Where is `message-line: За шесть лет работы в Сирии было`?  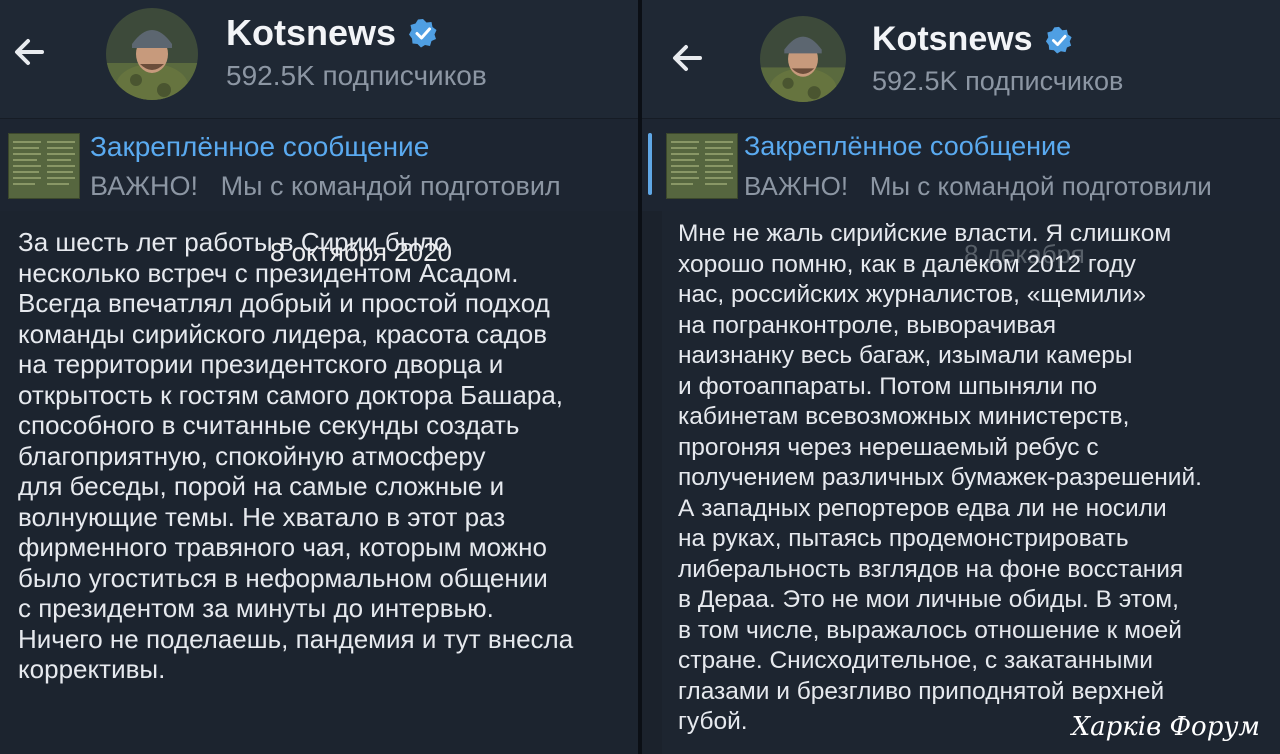 message-line: За шесть лет работы в Сирии было is located at coordinates (233, 242).